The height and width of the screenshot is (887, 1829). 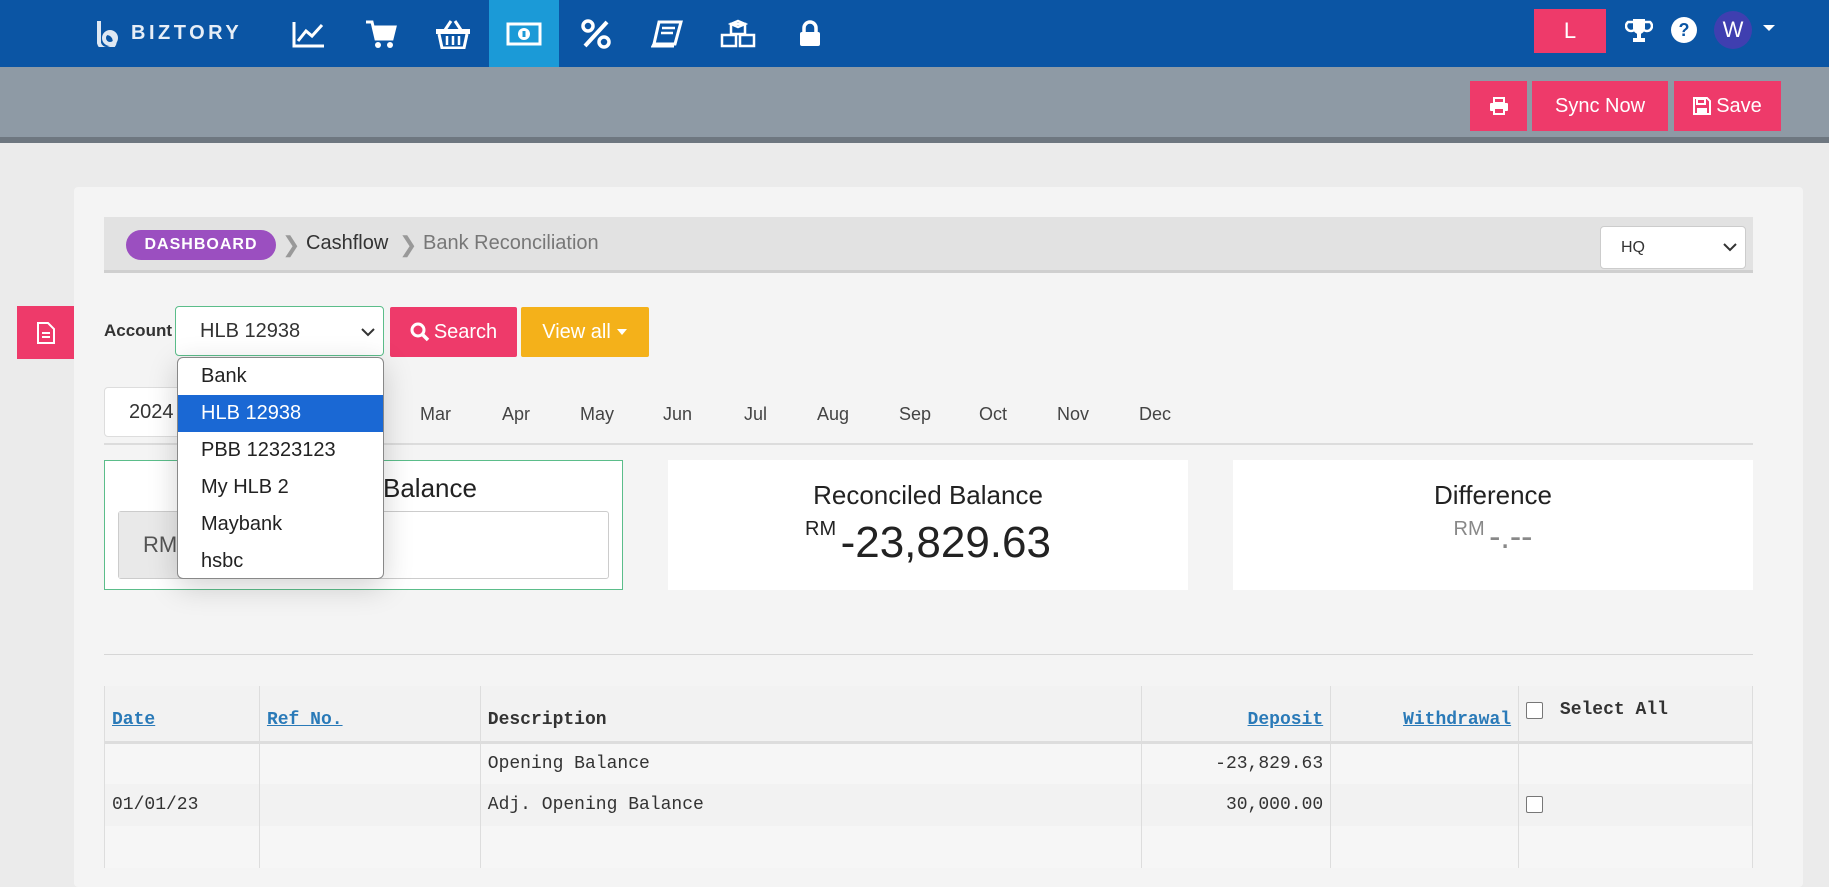 I want to click on brand-logo: BIZTORY, so click(x=168, y=33).